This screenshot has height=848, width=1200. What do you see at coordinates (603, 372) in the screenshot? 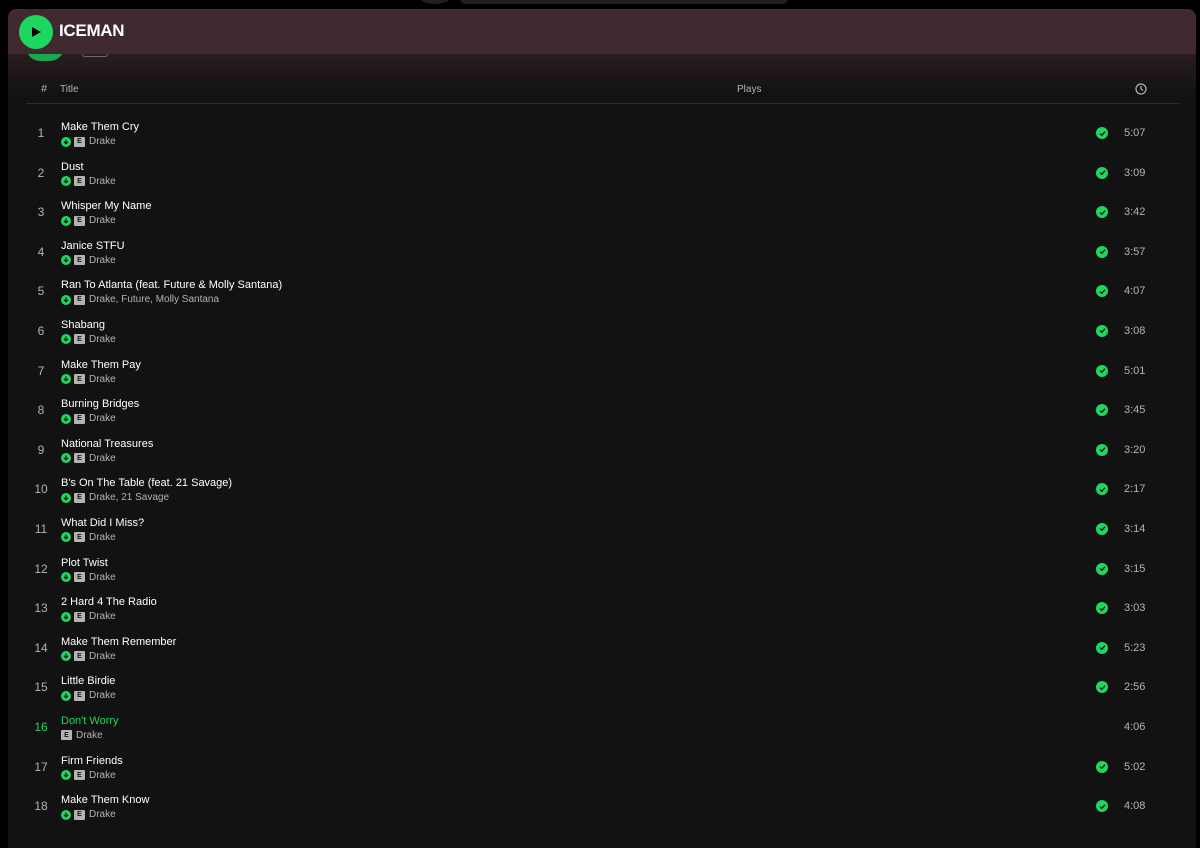
I see `track-row: 7 Make Them Pay E Drake 5:01` at bounding box center [603, 372].